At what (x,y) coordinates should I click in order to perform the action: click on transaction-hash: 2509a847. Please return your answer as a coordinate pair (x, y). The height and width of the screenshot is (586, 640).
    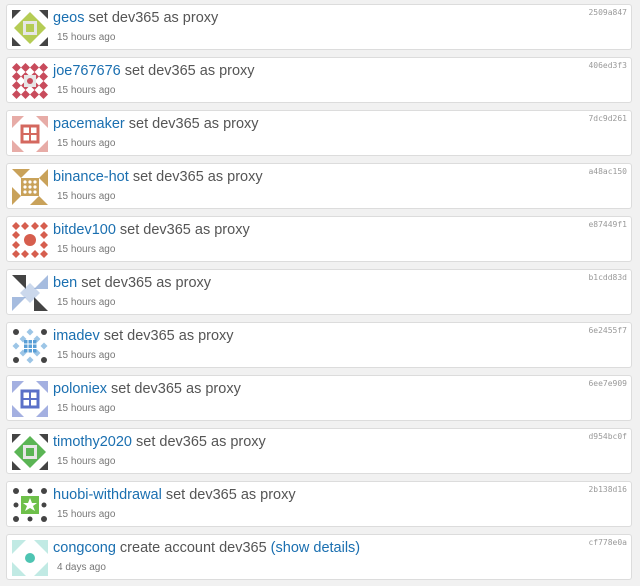
    Looking at the image, I should click on (607, 12).